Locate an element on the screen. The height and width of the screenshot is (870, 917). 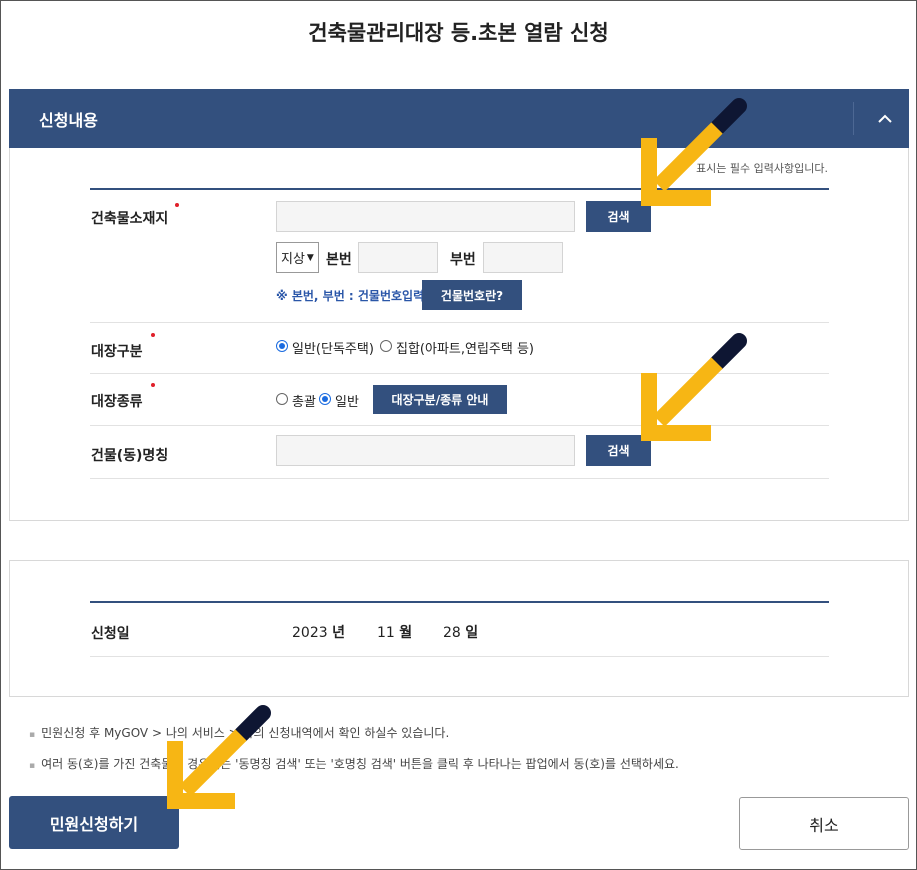
submit-application-button: 민원신청하기 is located at coordinates (94, 822).